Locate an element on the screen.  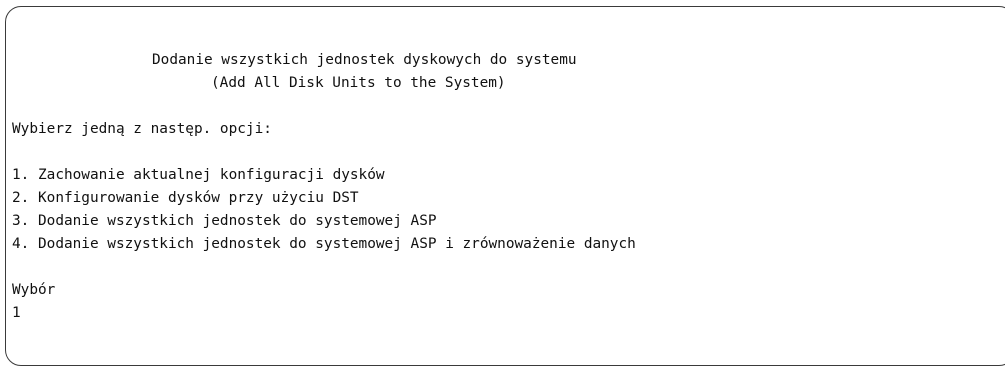
selection-input: 1 is located at coordinates (16, 313).